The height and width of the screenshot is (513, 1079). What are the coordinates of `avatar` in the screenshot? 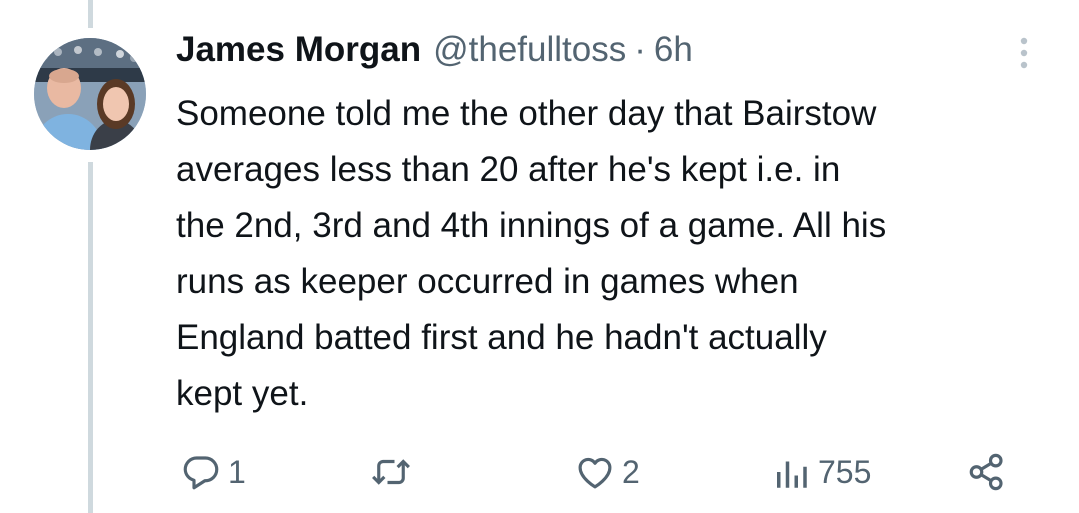 It's located at (90, 94).